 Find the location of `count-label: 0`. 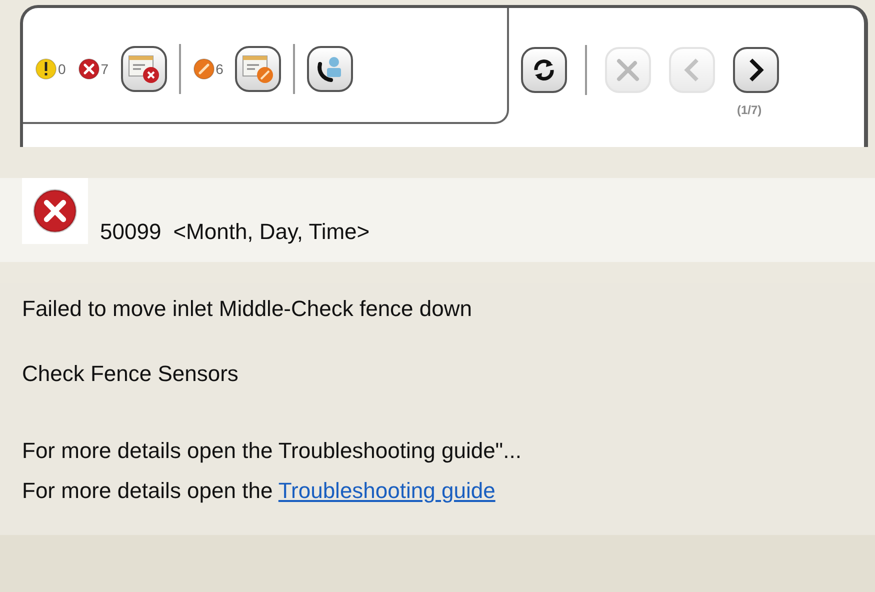

count-label: 0 is located at coordinates (62, 69).